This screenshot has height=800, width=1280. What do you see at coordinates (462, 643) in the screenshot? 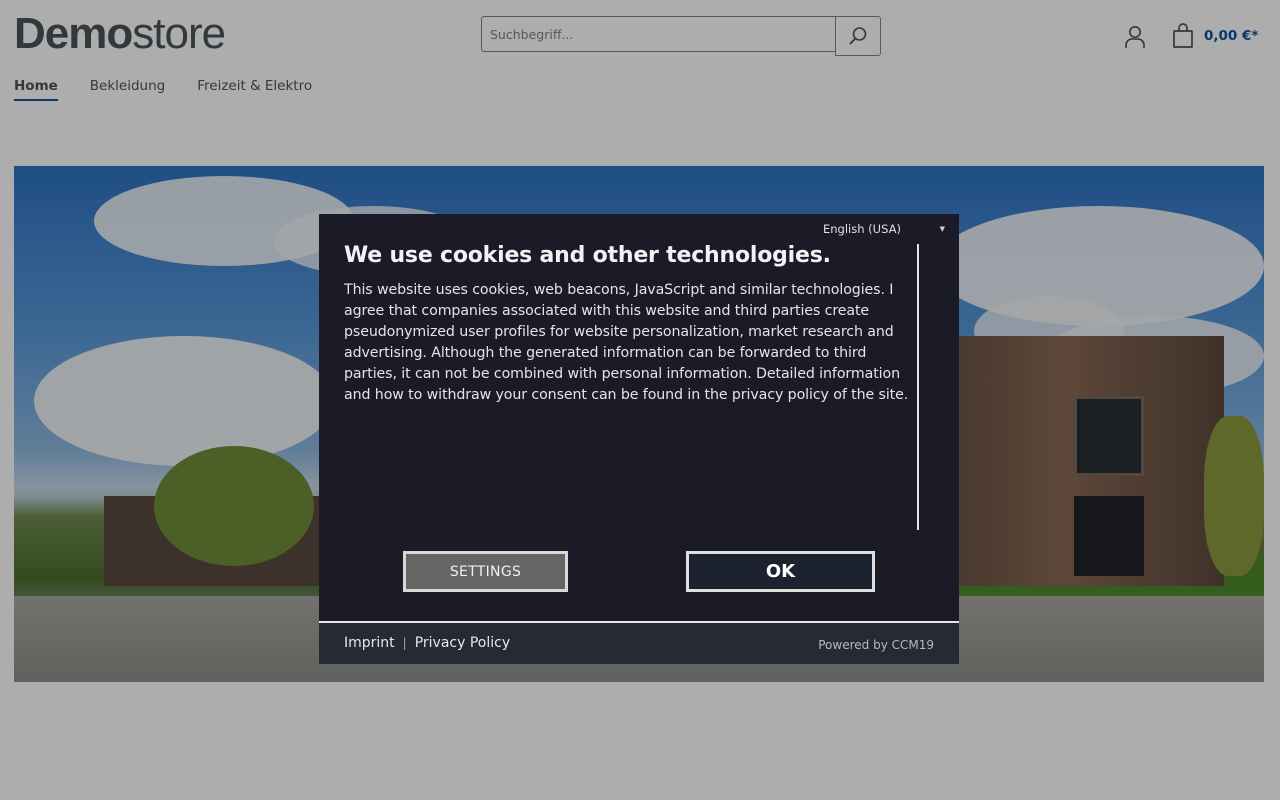
I see `privacy-policy-link: Privacy Policy` at bounding box center [462, 643].